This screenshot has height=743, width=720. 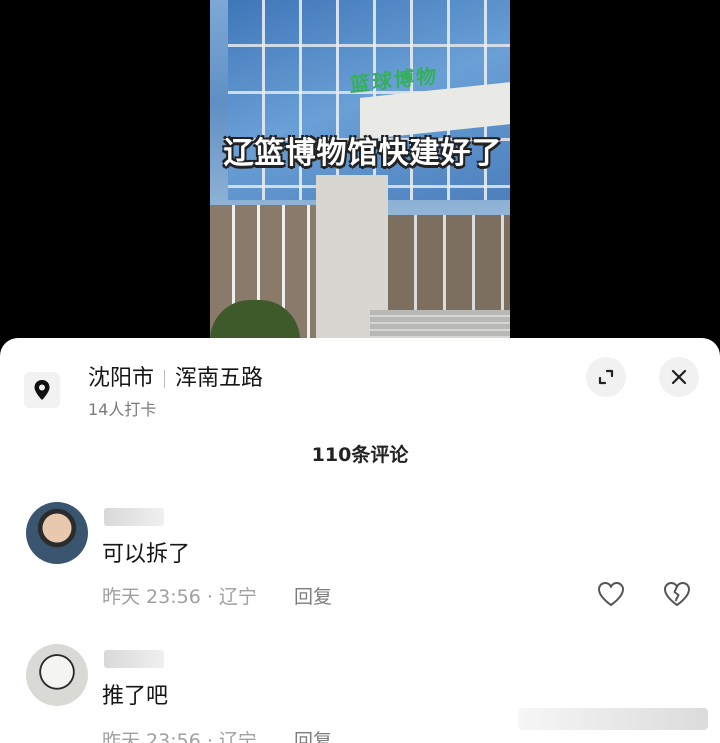 I want to click on expand-icon, so click(x=606, y=377).